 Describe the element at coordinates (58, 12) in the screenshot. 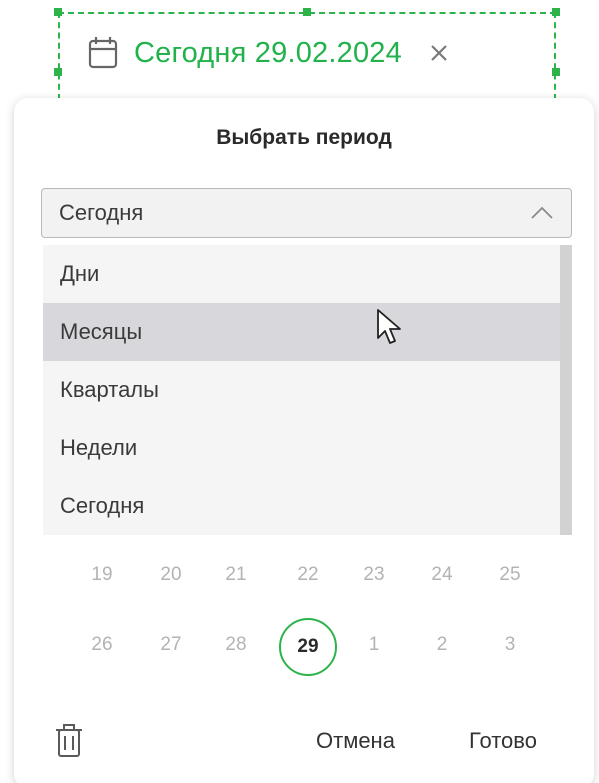

I see `resize-handle-top-left` at that location.